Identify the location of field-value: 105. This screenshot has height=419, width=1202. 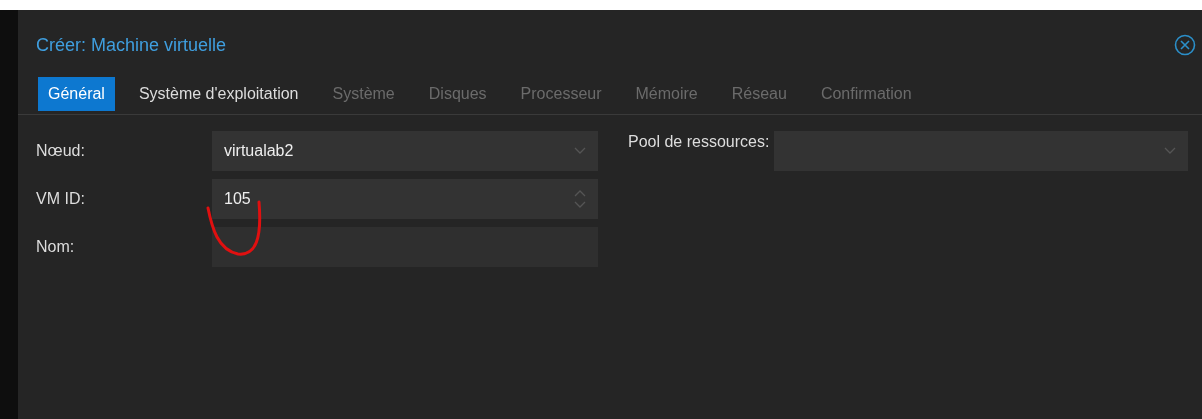
(237, 199).